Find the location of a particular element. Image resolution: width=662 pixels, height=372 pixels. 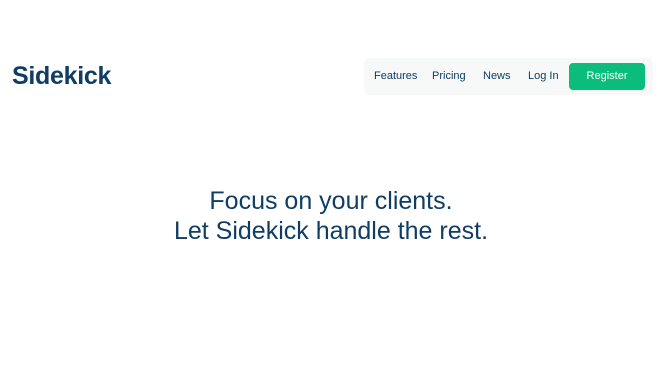

nav-link-features: Features is located at coordinates (395, 76).